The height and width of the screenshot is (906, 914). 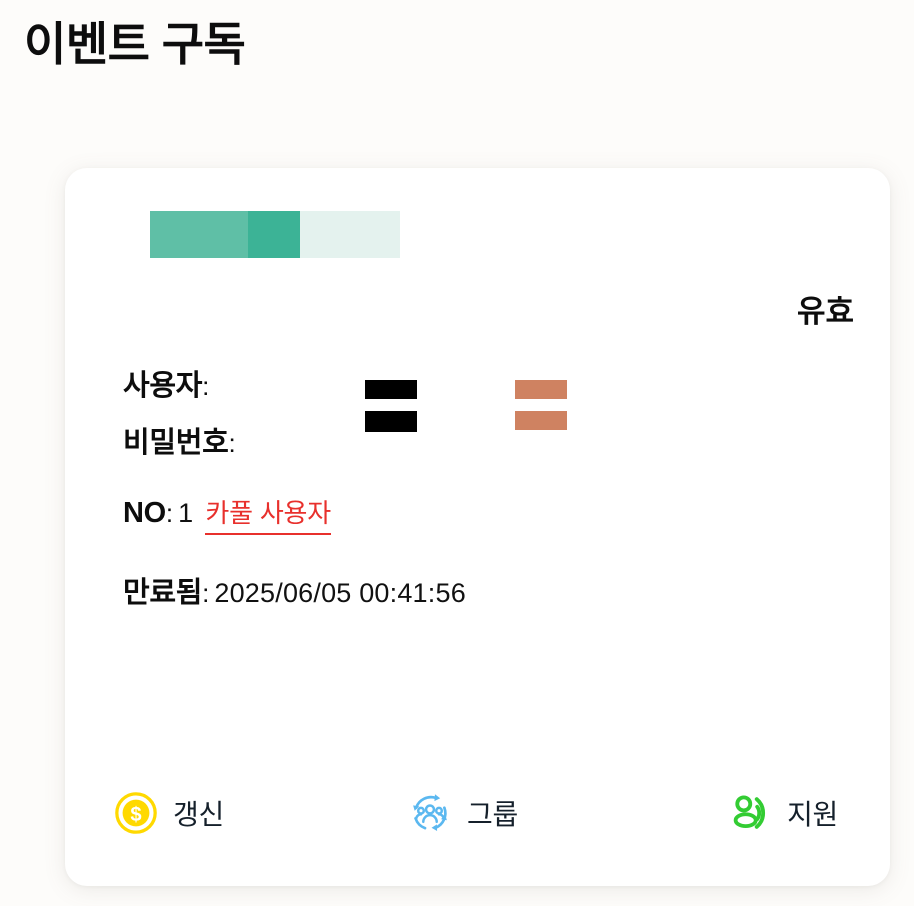 I want to click on field-value-no: 1, so click(x=186, y=513).